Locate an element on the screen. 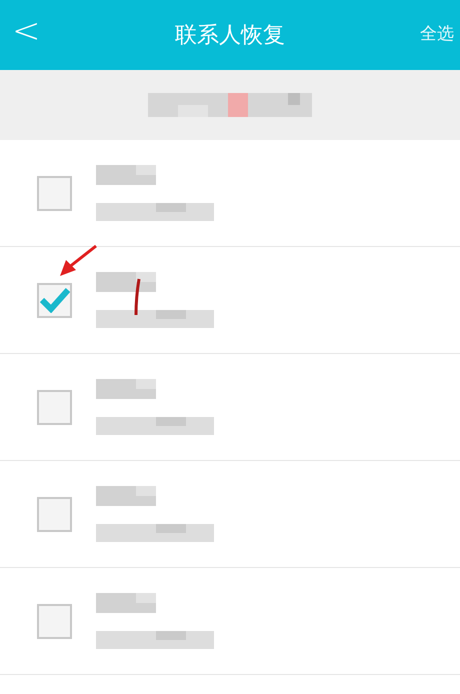 This screenshot has width=460, height=694. back-button: < is located at coordinates (26, 31).